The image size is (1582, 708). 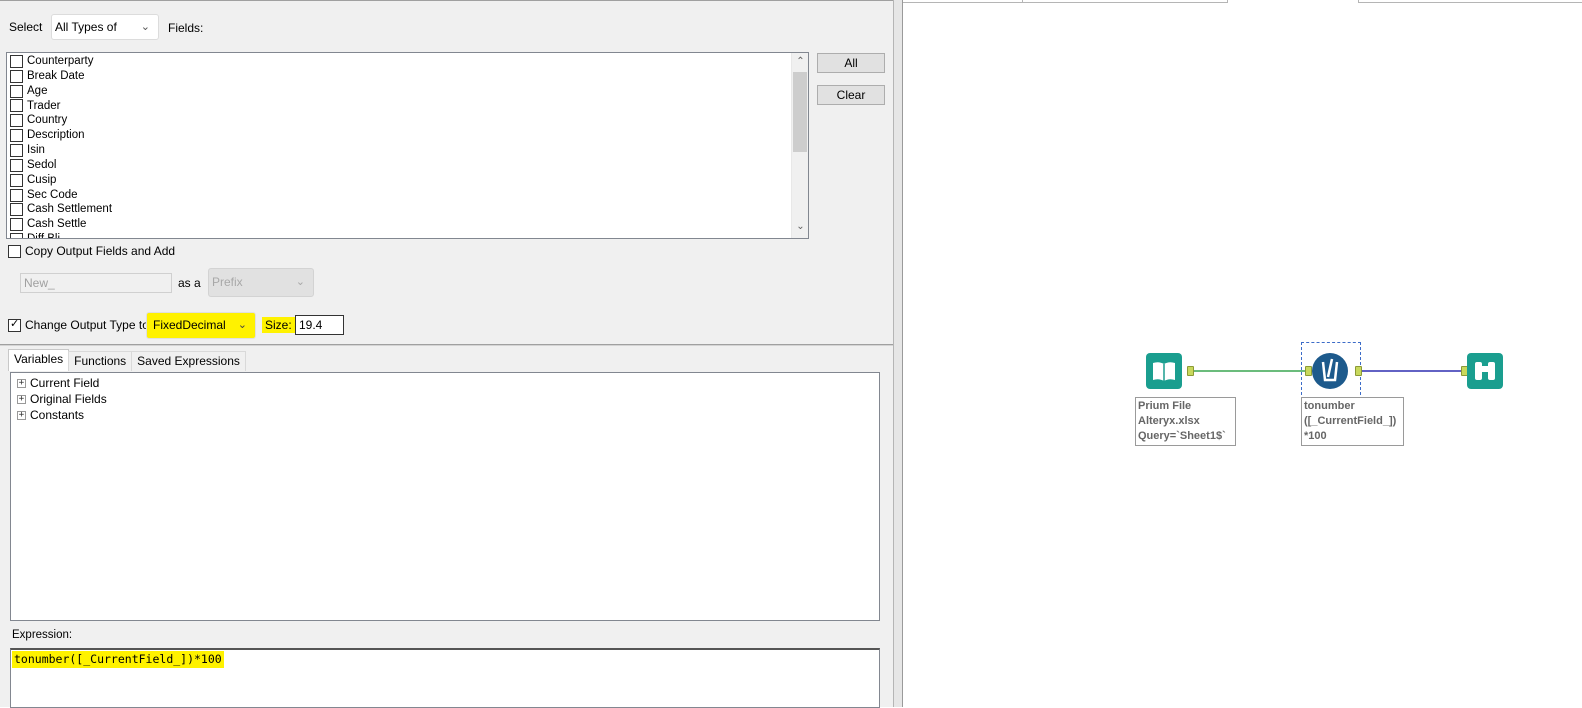 What do you see at coordinates (86, 27) in the screenshot?
I see `field-type-dropdown-value: All Types of` at bounding box center [86, 27].